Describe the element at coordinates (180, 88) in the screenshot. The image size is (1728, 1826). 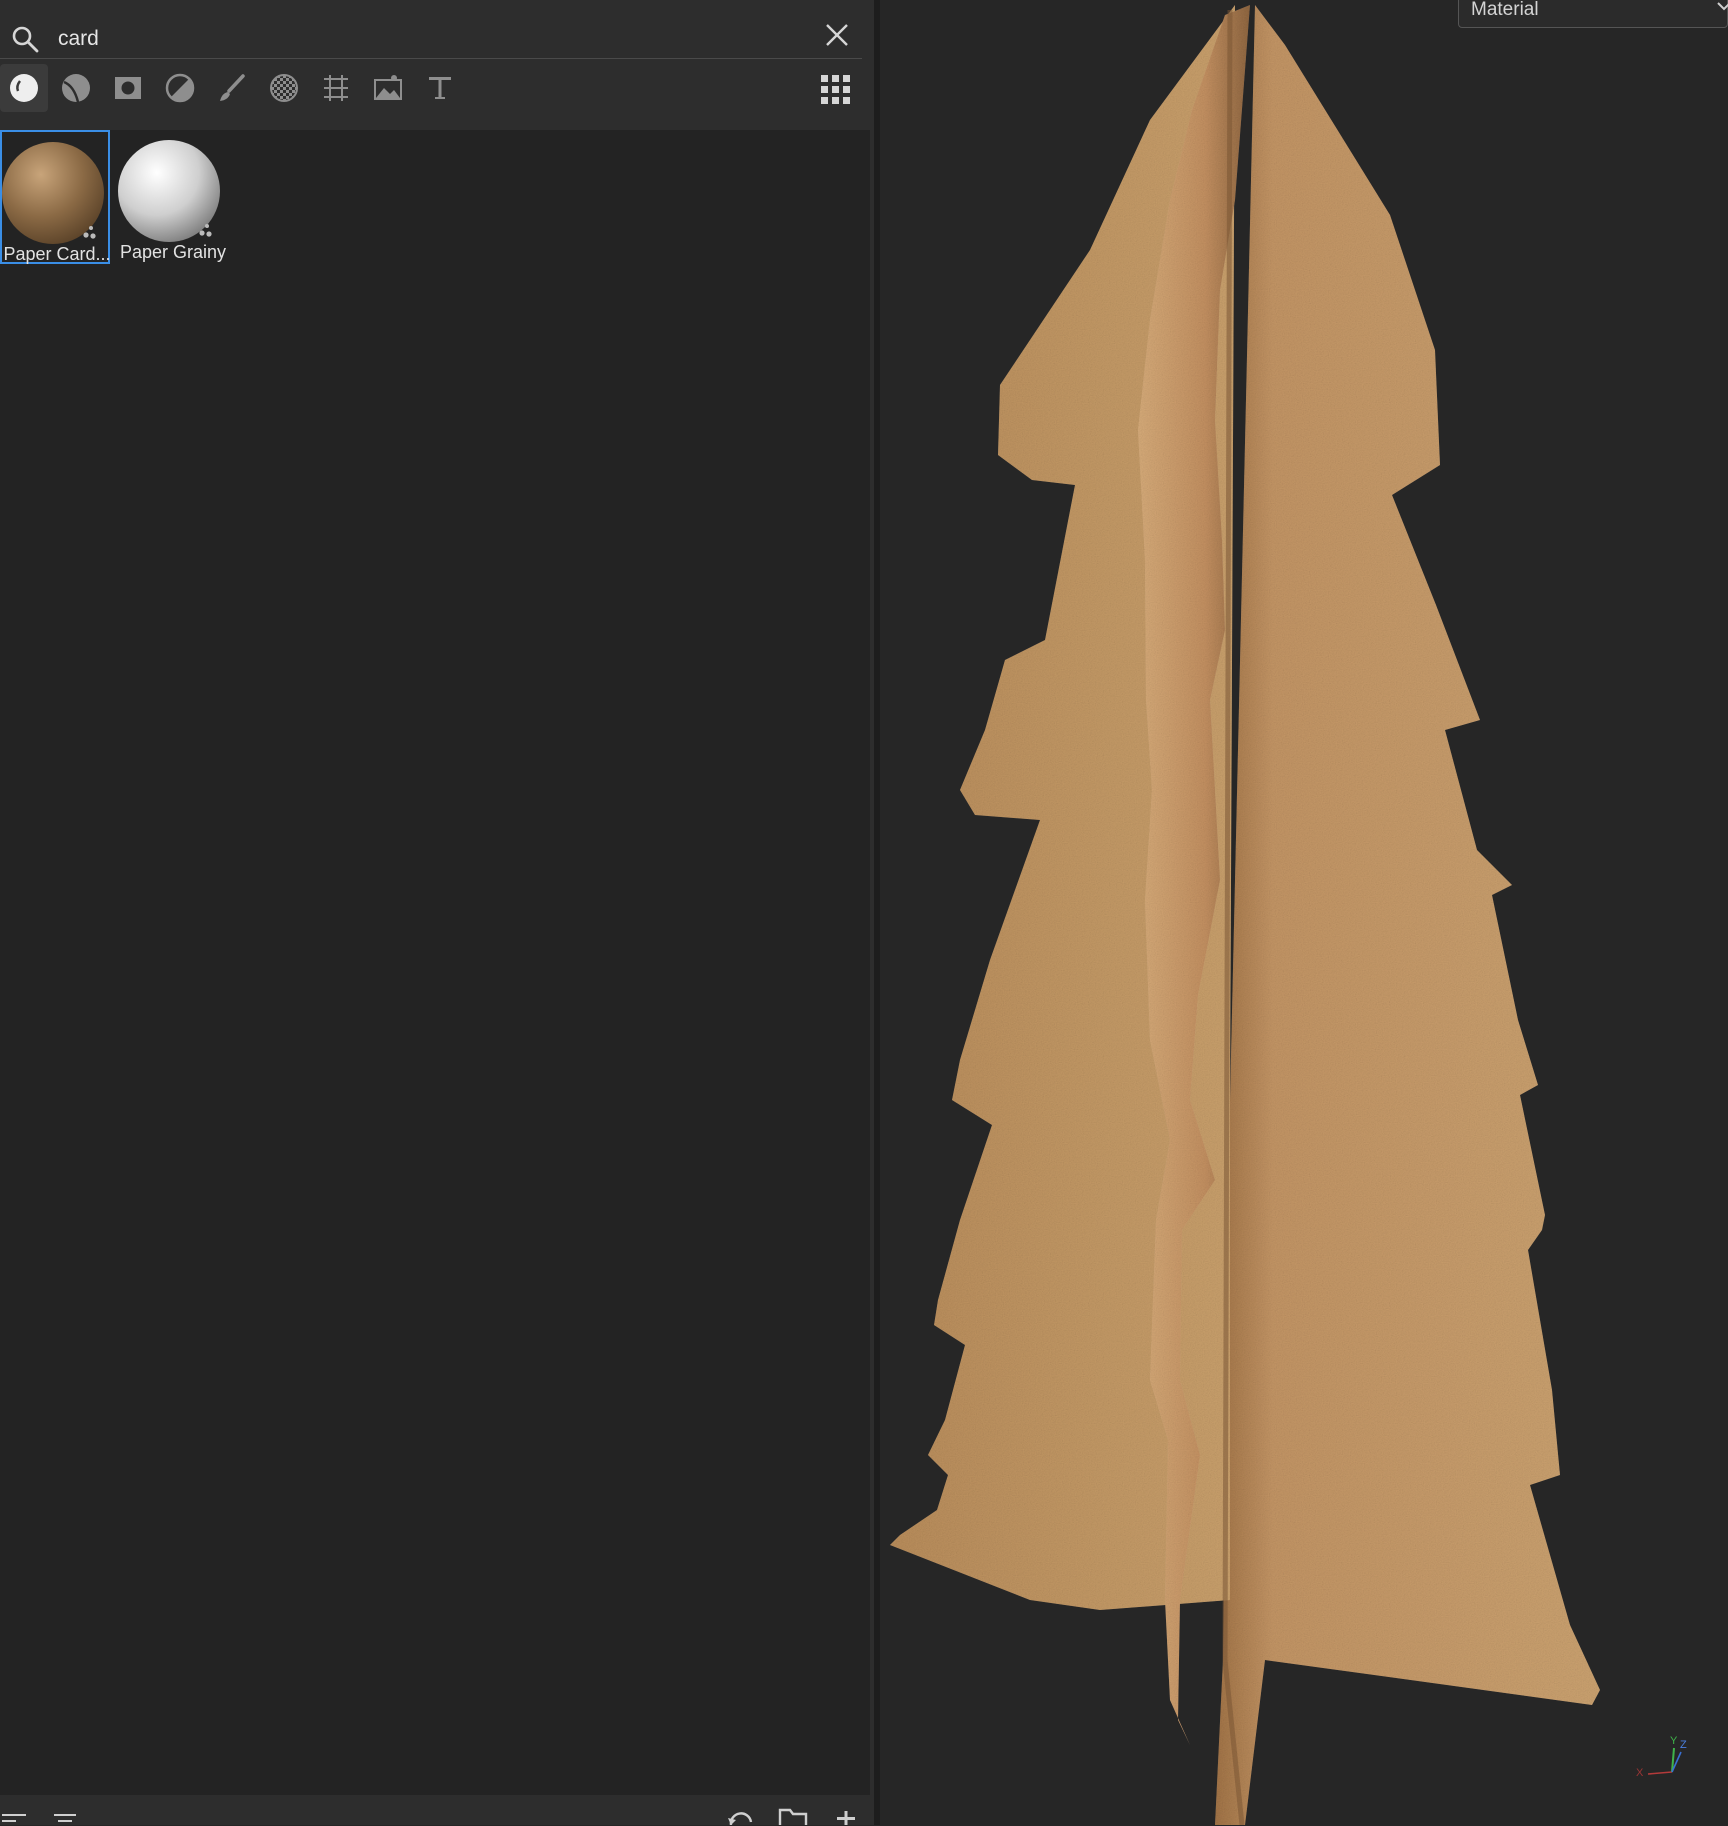
I see `generator-icon` at that location.